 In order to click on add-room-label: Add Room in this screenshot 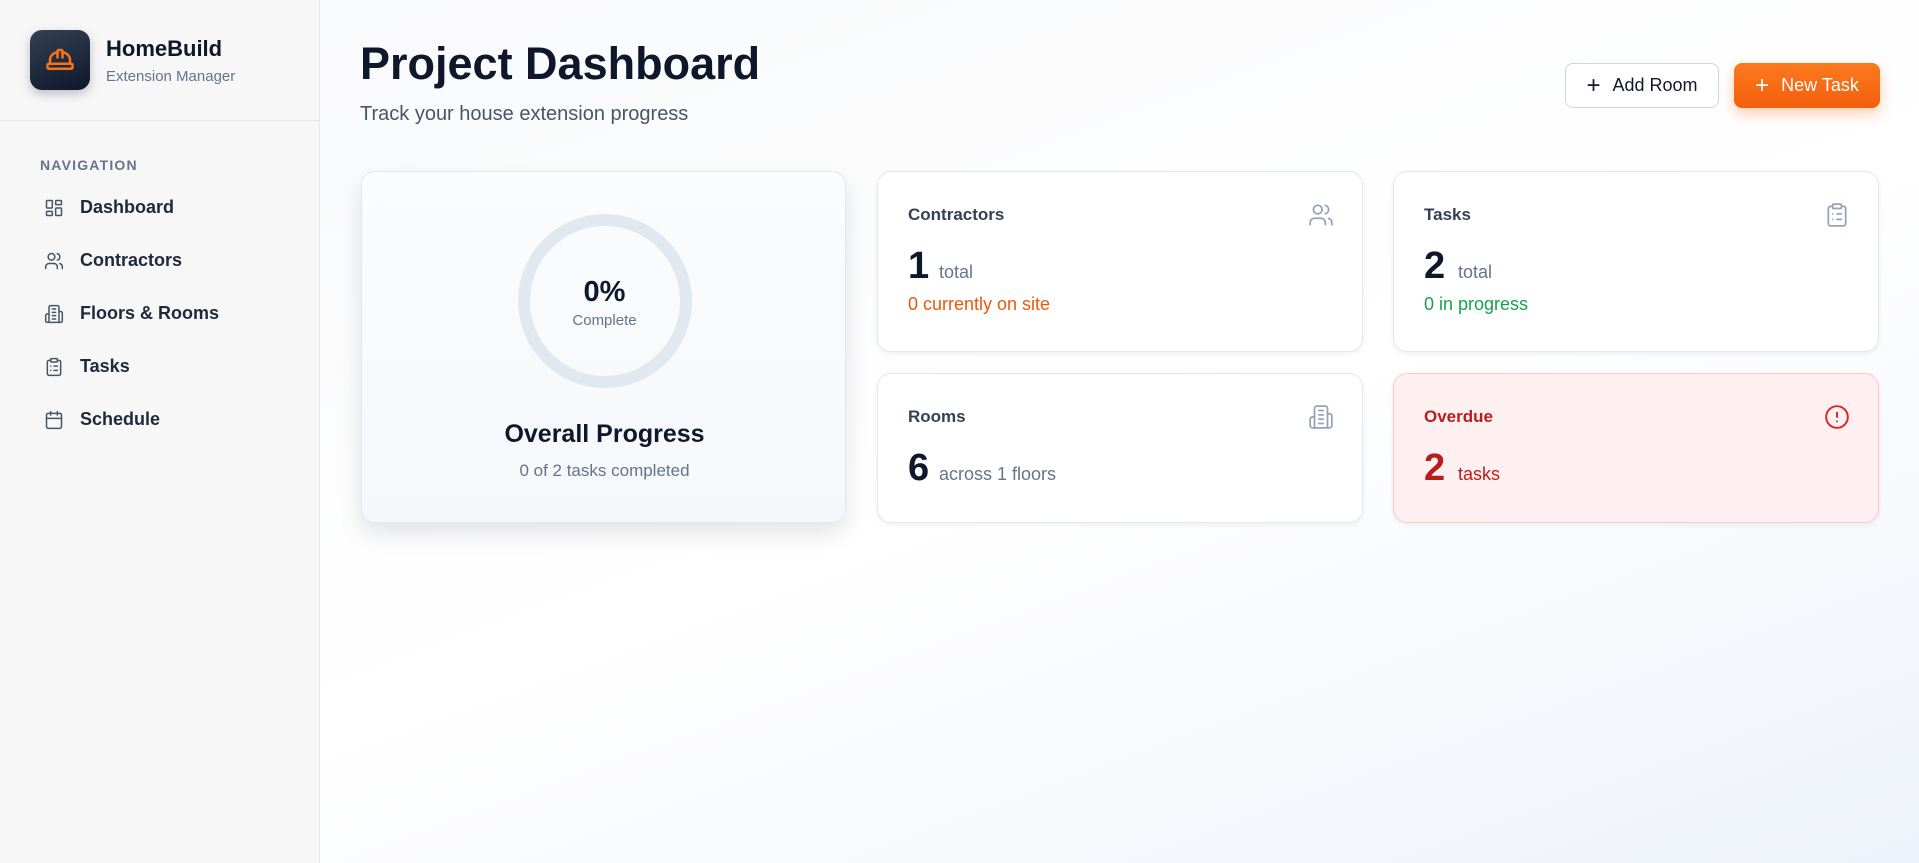, I will do `click(1655, 85)`.